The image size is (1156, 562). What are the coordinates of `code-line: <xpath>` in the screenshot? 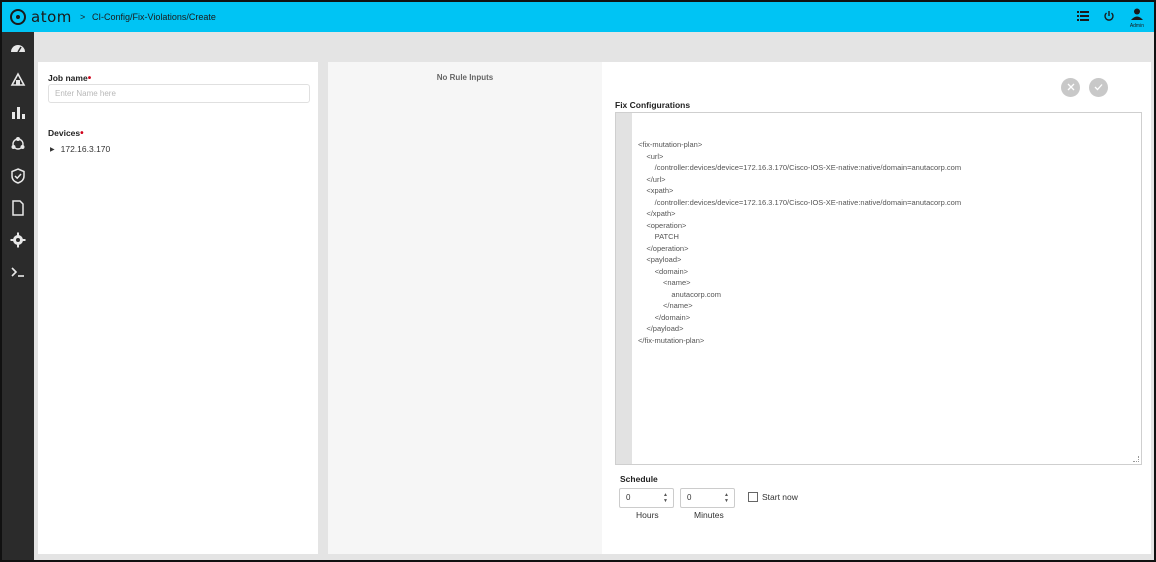 It's located at (656, 190).